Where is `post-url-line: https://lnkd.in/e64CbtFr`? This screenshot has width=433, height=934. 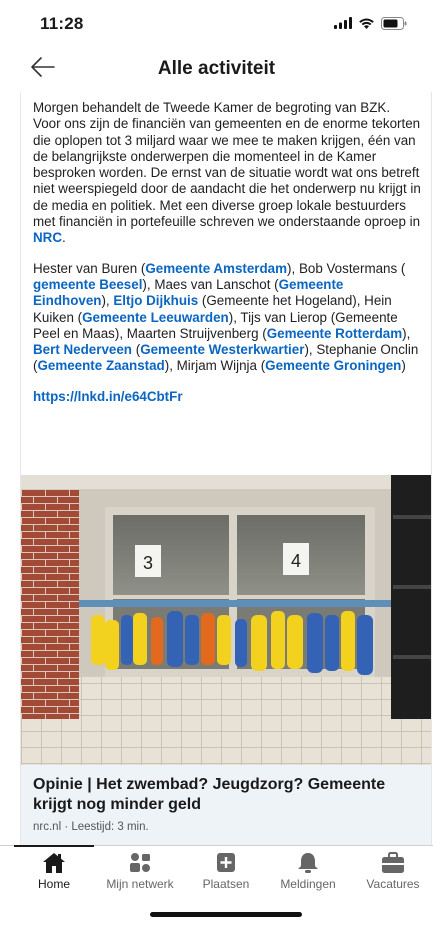 post-url-line: https://lnkd.in/e64CbtFr is located at coordinates (227, 397).